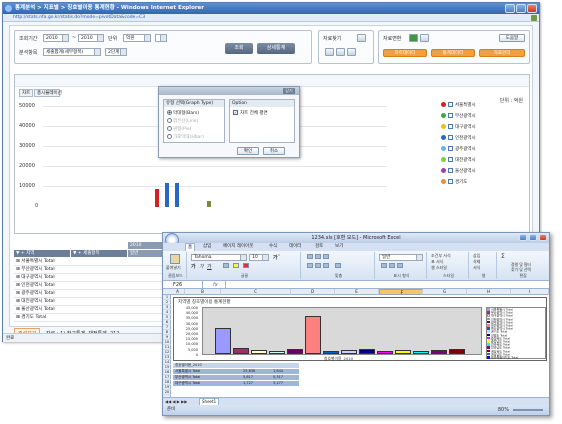 The height and width of the screenshot is (424, 562). I want to click on table-row: ⊞ 울산광역시 Total, so click(89, 310).